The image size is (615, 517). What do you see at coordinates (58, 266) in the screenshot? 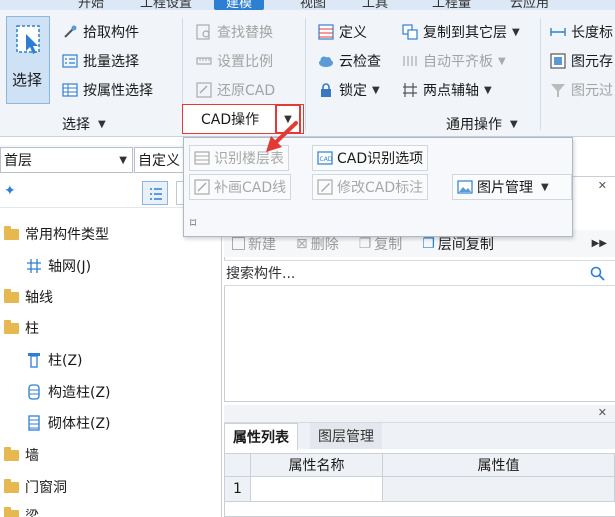
I see `tree-item-axis-grid: 轴网(J)` at bounding box center [58, 266].